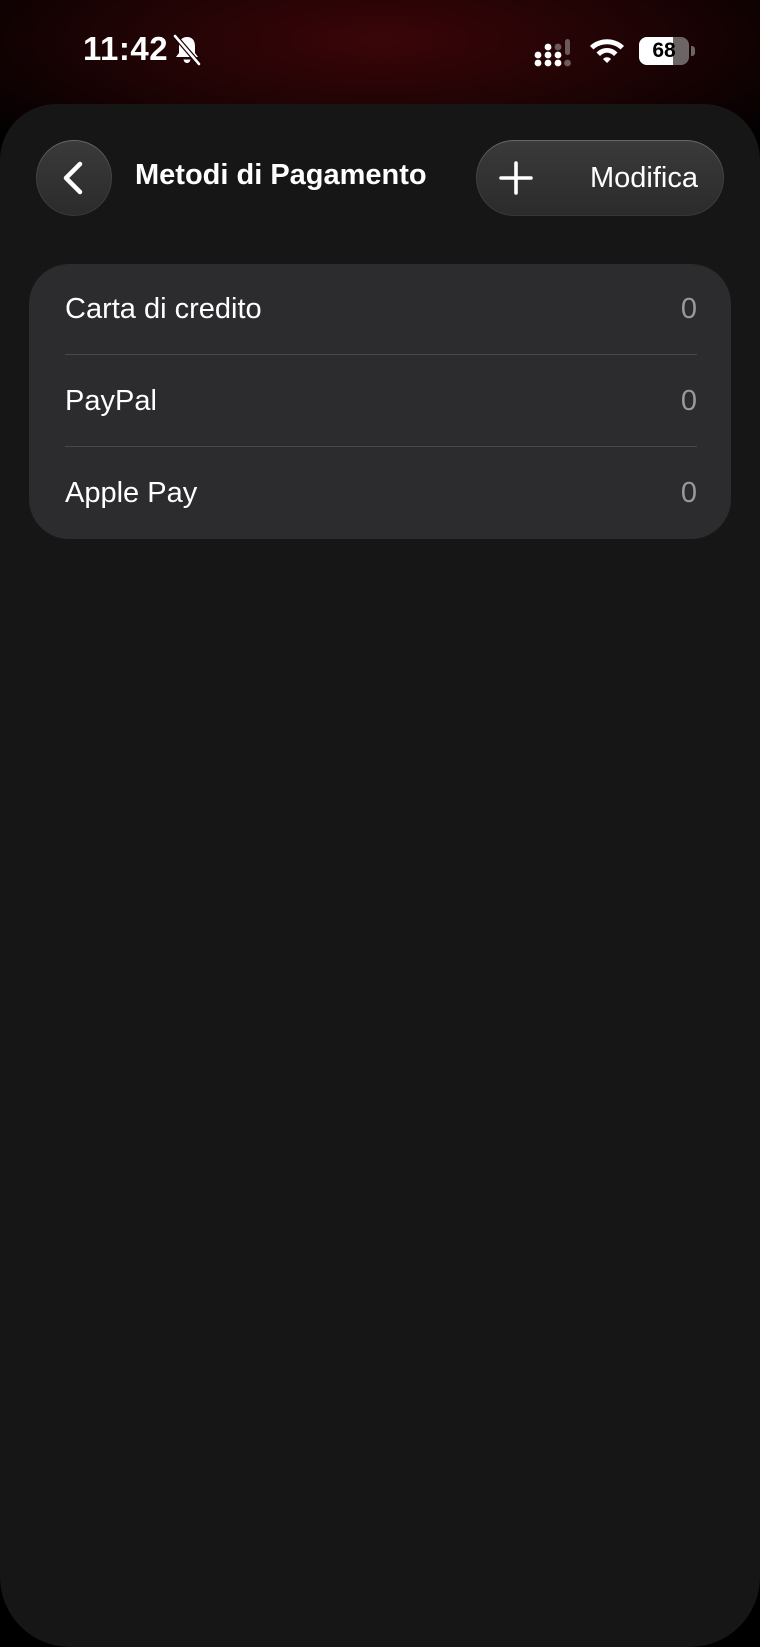 The width and height of the screenshot is (760, 1647). I want to click on list-item-label: PayPal, so click(111, 401).